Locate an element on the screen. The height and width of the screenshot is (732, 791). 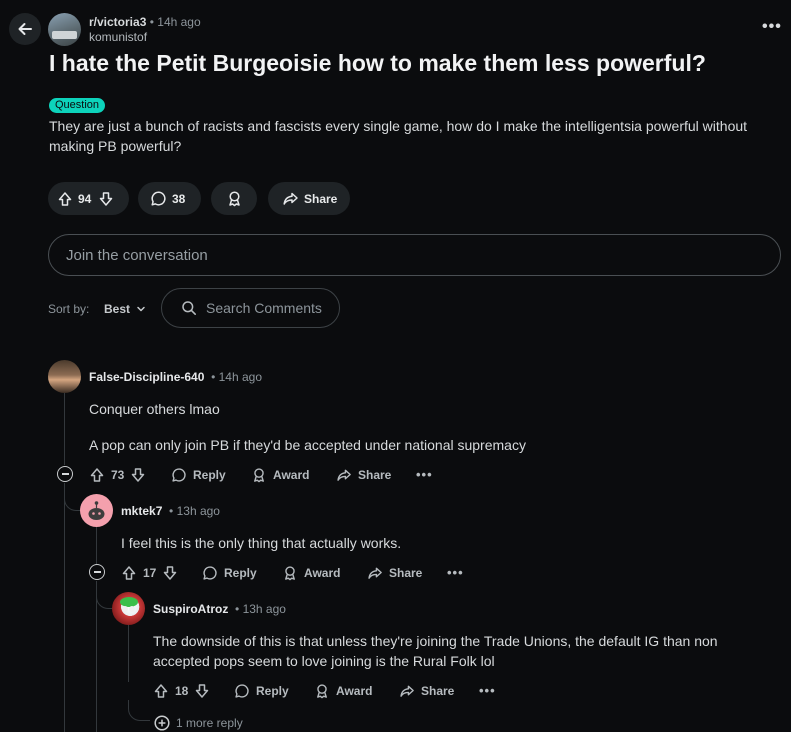
comment-time-value: 14h ago is located at coordinates (240, 377).